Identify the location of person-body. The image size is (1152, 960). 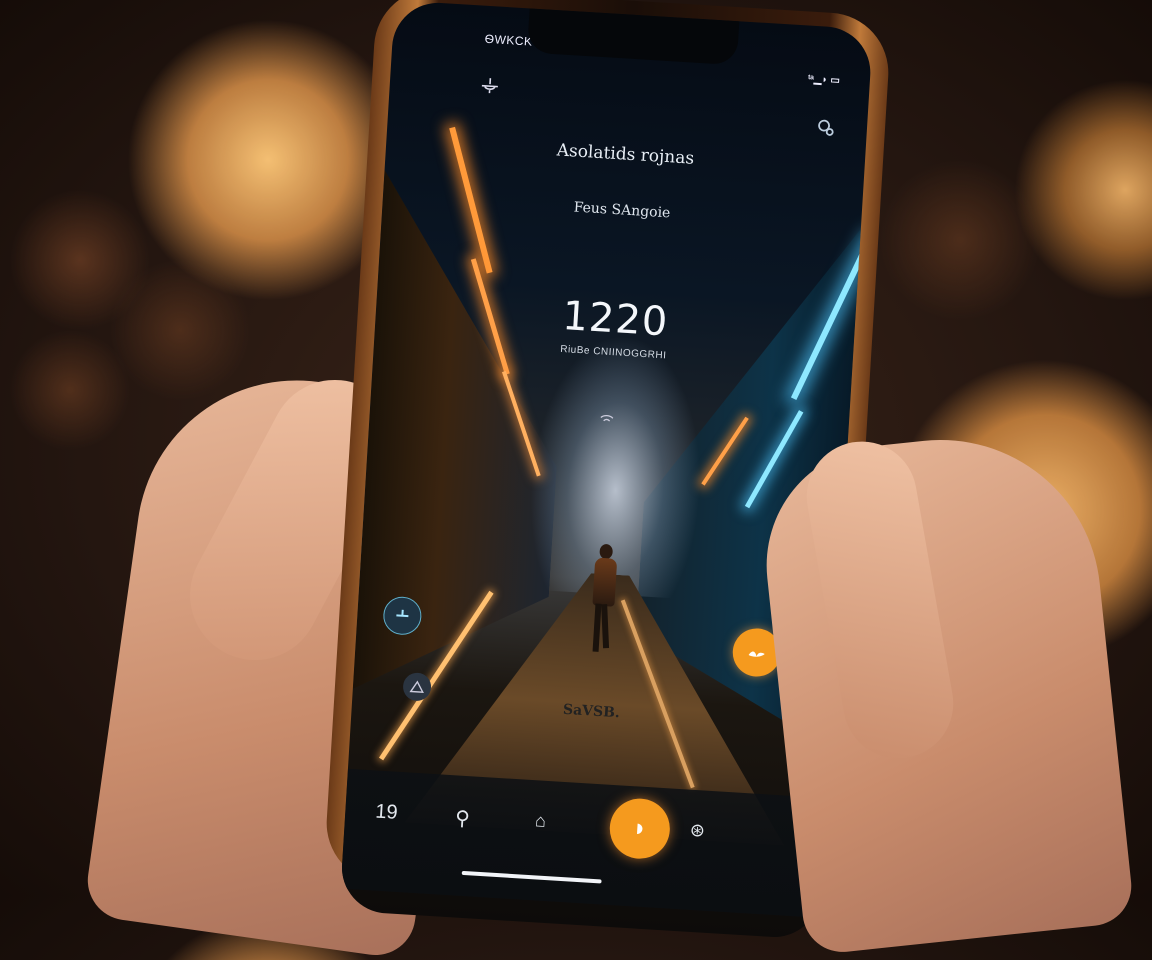
(605, 582).